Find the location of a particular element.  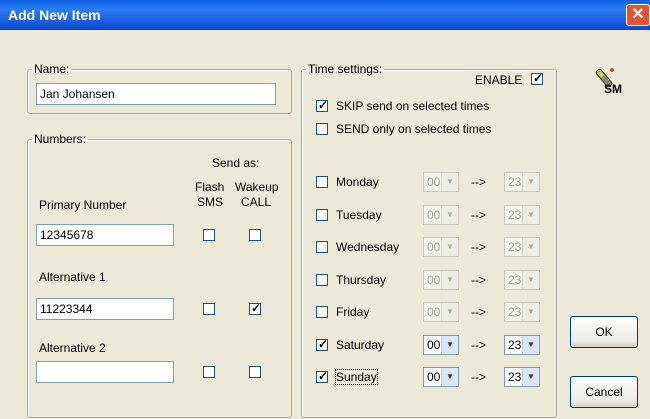

skip-send-label: SKIP send on selected times is located at coordinates (413, 106).